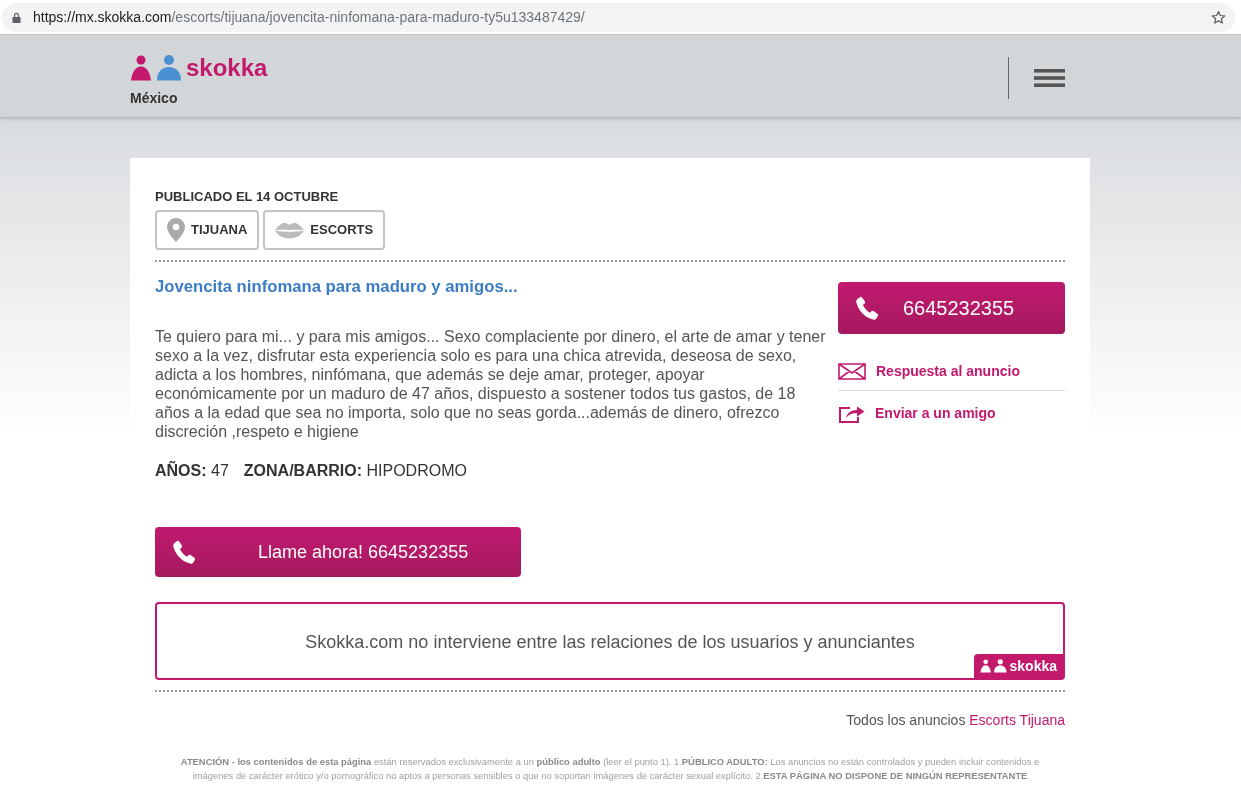  I want to click on adult-notice: ATENCIÓN - los contenidos de esta página están reservados exclusivamente a un público adulto (leer el punto 1). 1.PÚBLICO ADULTO: Los anuncios no están controlados y pueden incluir contenidos e imágenes de carácter erótico y/o pornográfico no aptos a personas sensibles o que no soportan imágenes de carácter sexual explícito. 2.ESTA PÁGINA NO DISPONE DE NINGÚN REPRESENTANTE, so click(610, 769).